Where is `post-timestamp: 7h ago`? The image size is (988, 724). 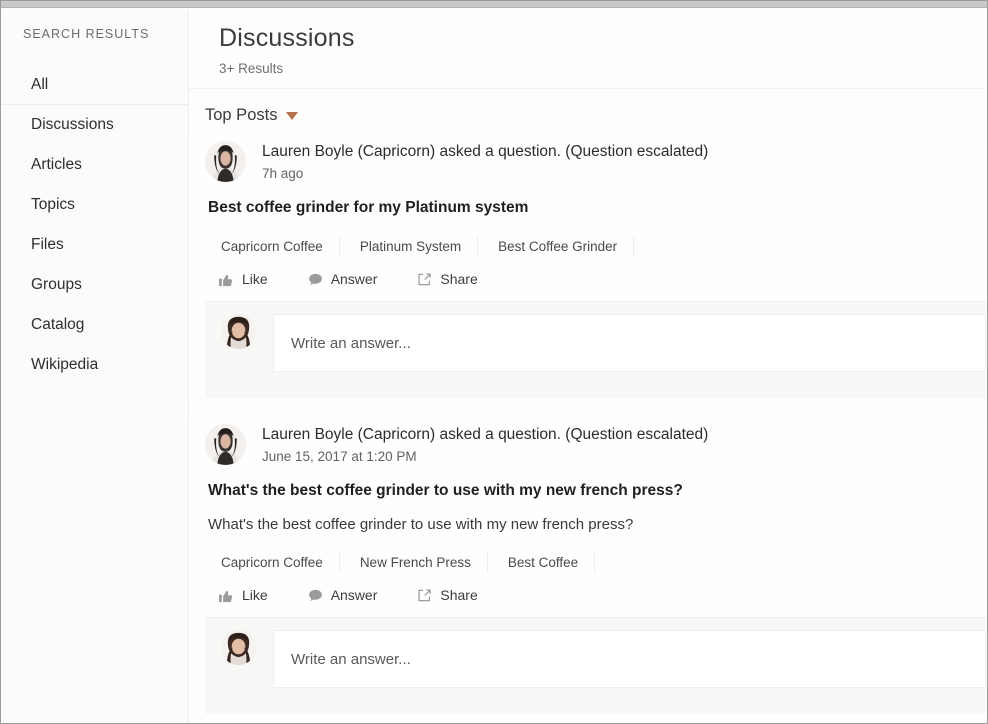
post-timestamp: 7h ago is located at coordinates (283, 173).